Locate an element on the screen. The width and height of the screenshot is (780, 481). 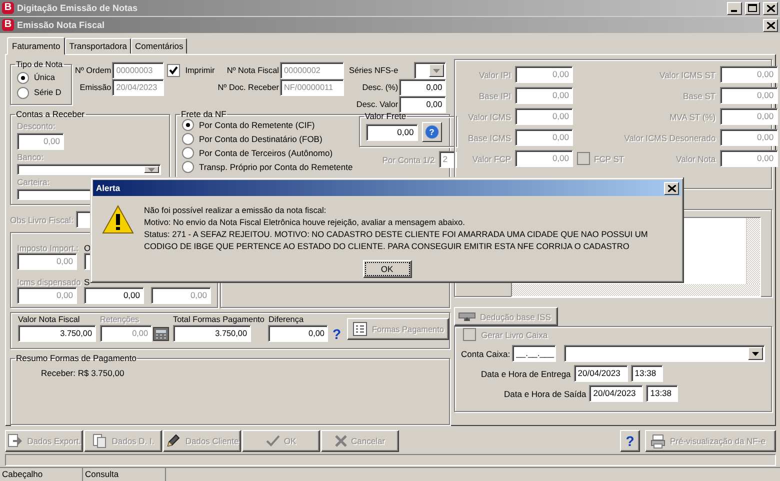
cross-icon is located at coordinates (340, 441).